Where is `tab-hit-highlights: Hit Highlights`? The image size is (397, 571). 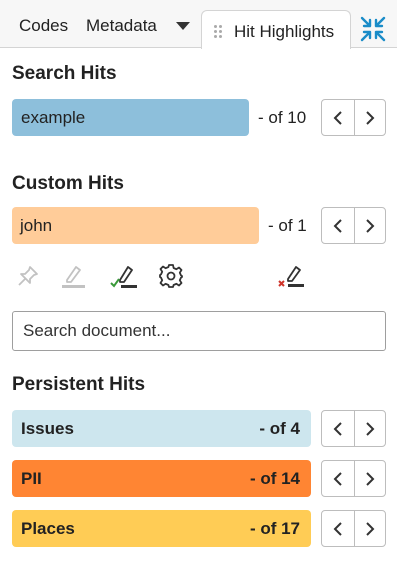
tab-hit-highlights: Hit Highlights is located at coordinates (276, 29).